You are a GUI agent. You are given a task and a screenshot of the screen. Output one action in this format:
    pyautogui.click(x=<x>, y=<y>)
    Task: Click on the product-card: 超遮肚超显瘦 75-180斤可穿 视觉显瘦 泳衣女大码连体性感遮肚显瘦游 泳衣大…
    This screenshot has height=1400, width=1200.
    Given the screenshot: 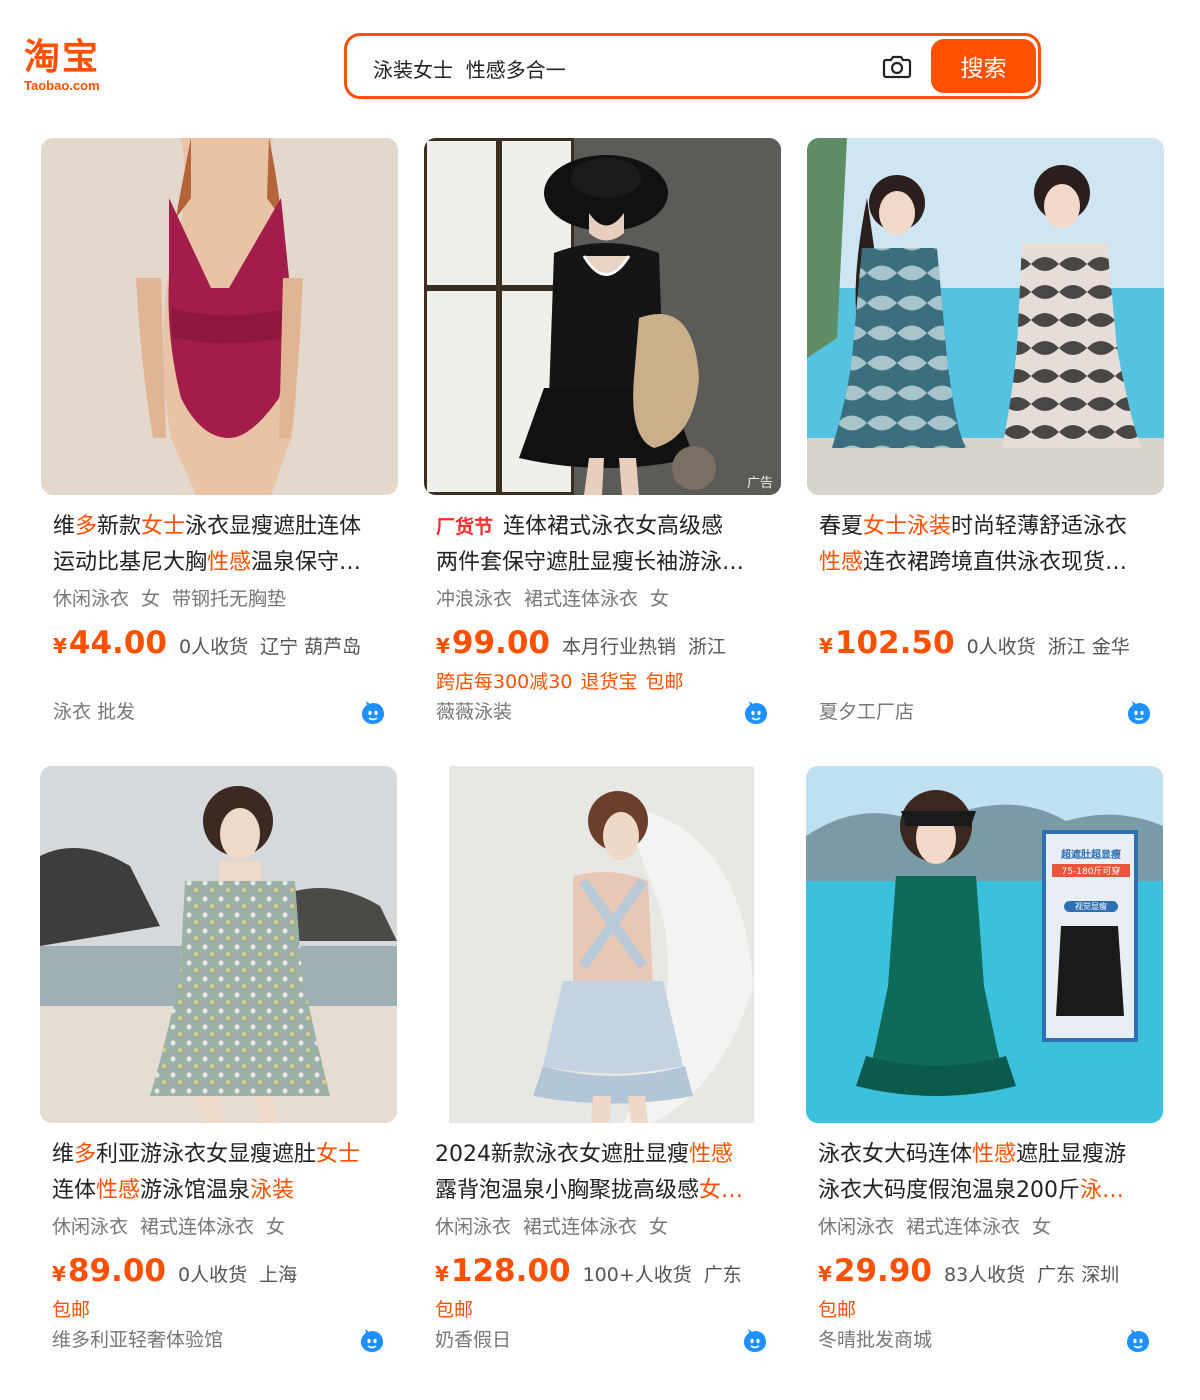 What is the action you would take?
    pyautogui.click(x=984, y=1060)
    